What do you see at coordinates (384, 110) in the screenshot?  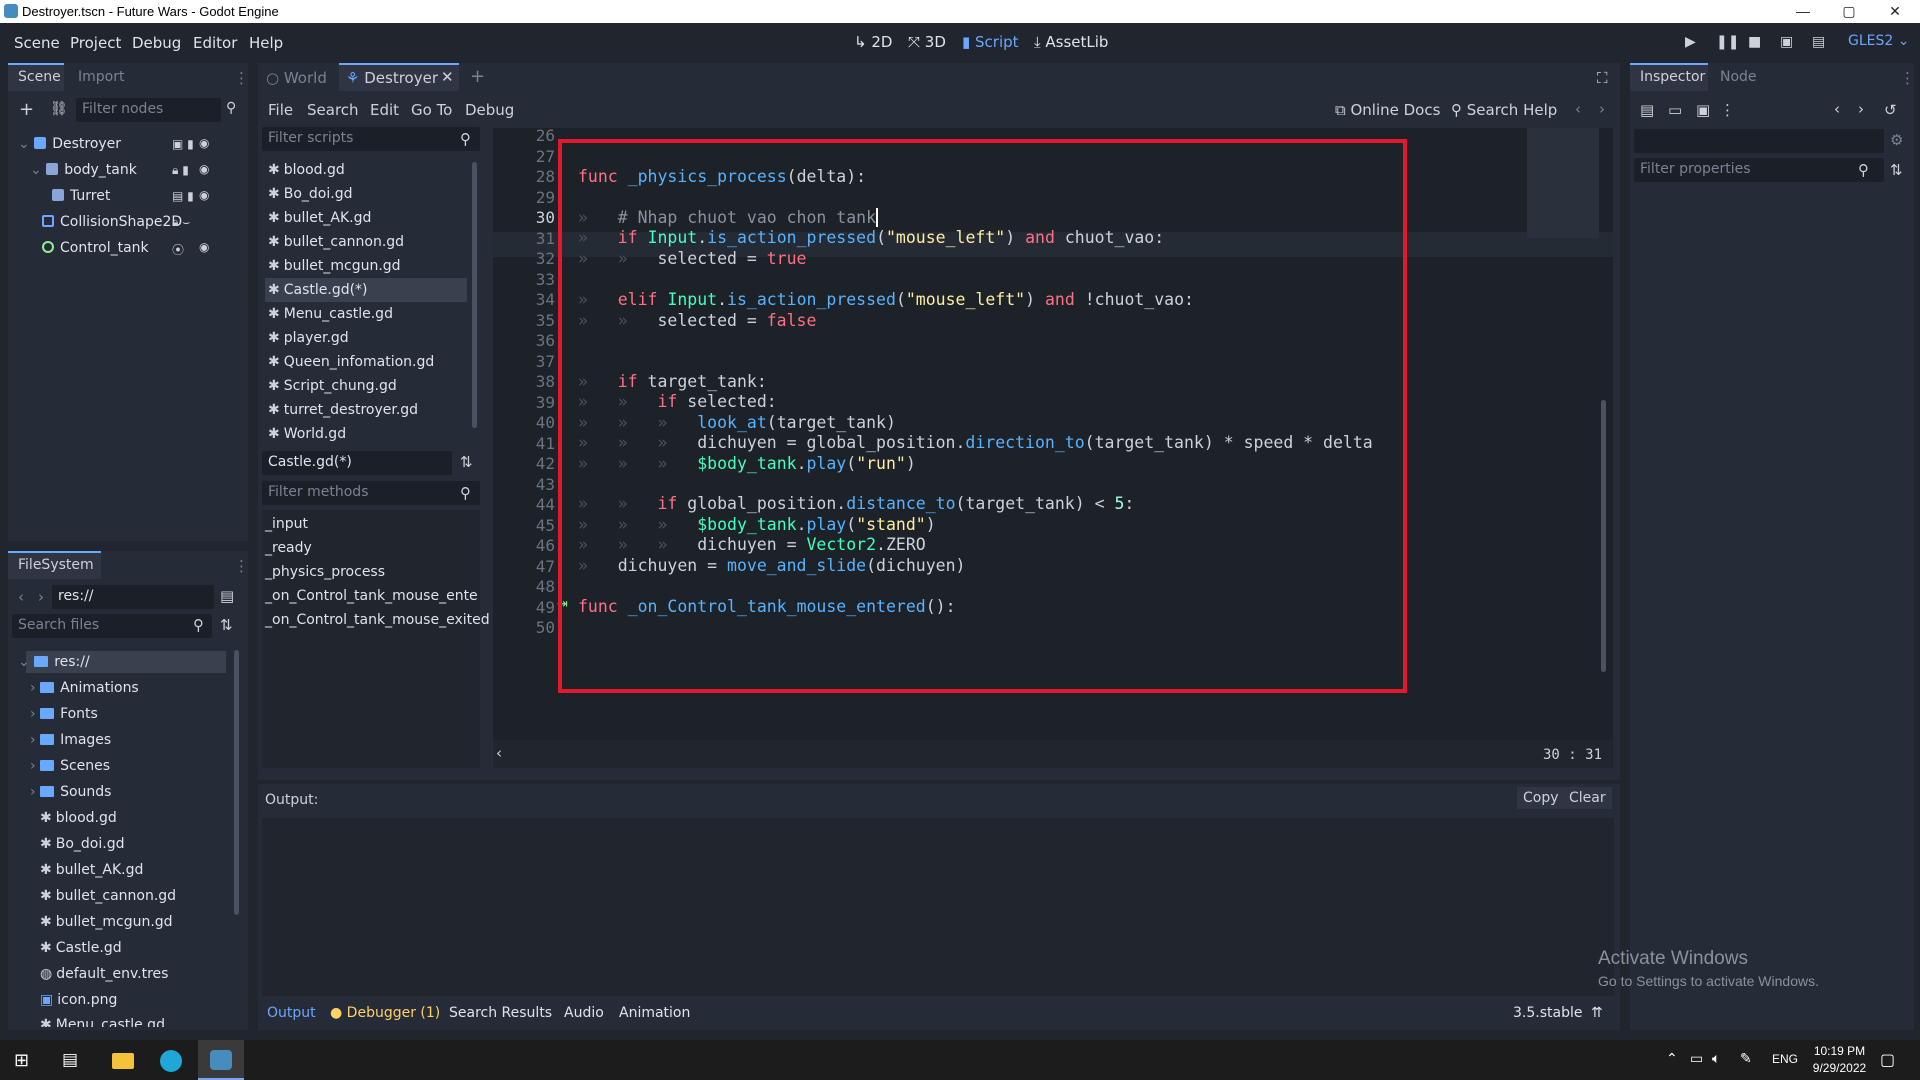 I see `script-menu-edit: Edit` at bounding box center [384, 110].